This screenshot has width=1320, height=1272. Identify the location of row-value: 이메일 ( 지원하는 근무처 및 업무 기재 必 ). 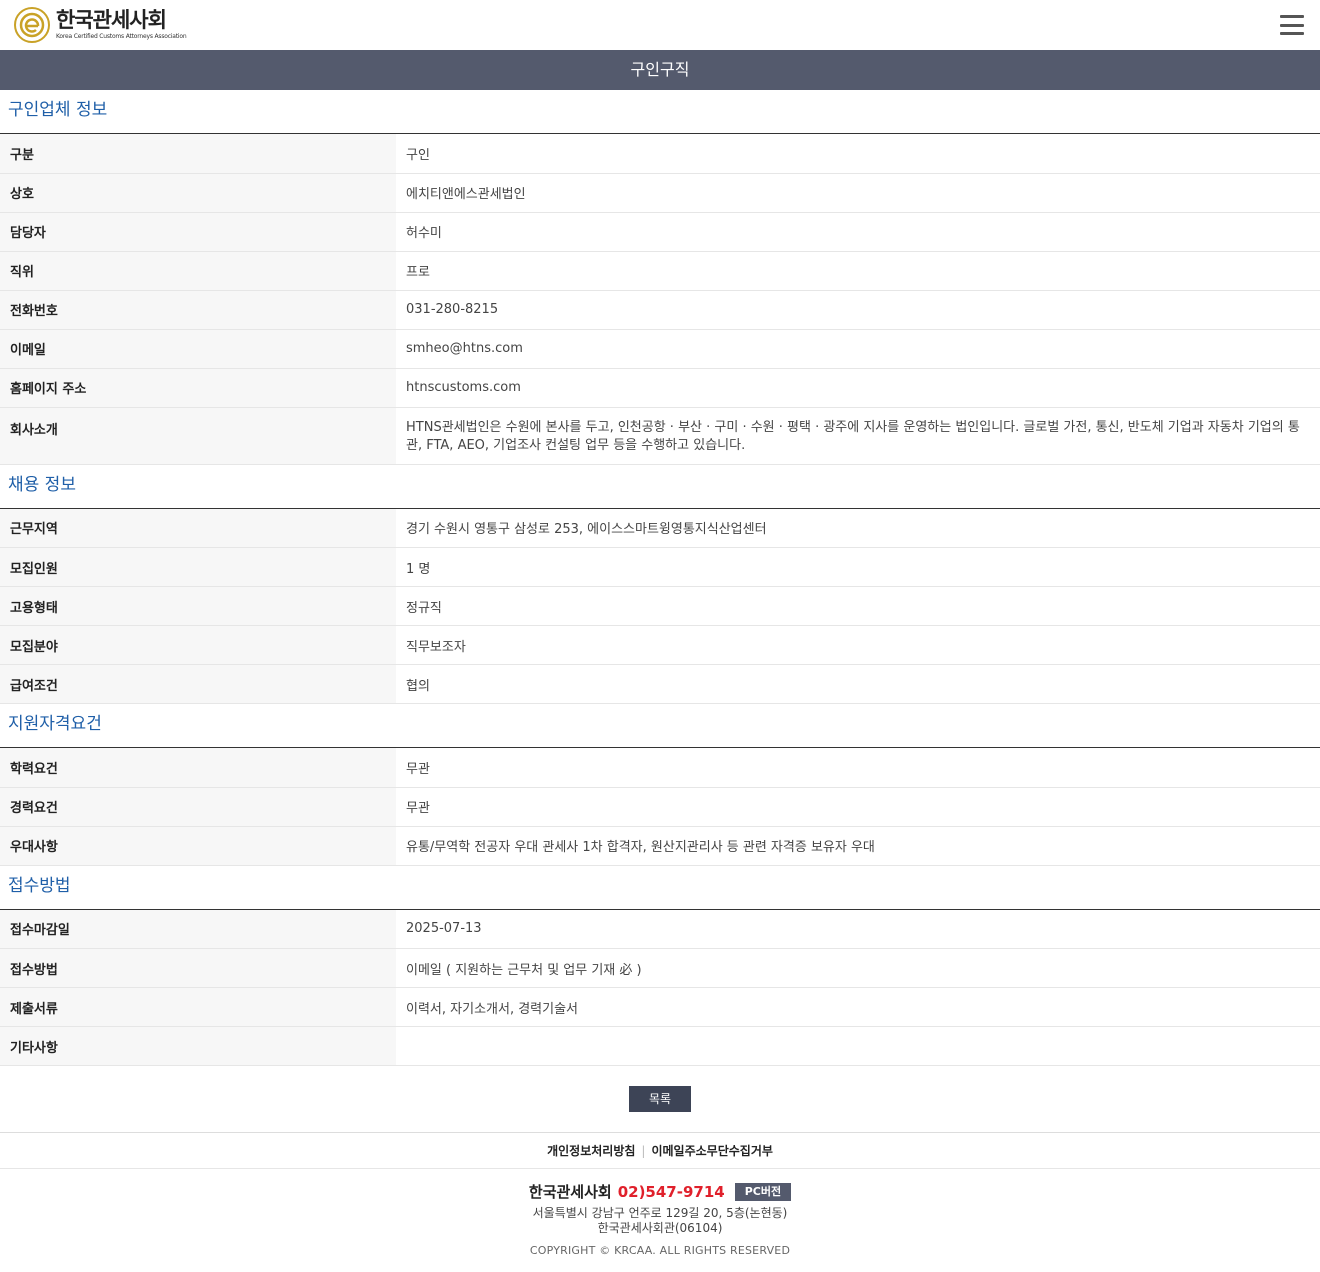
(524, 970).